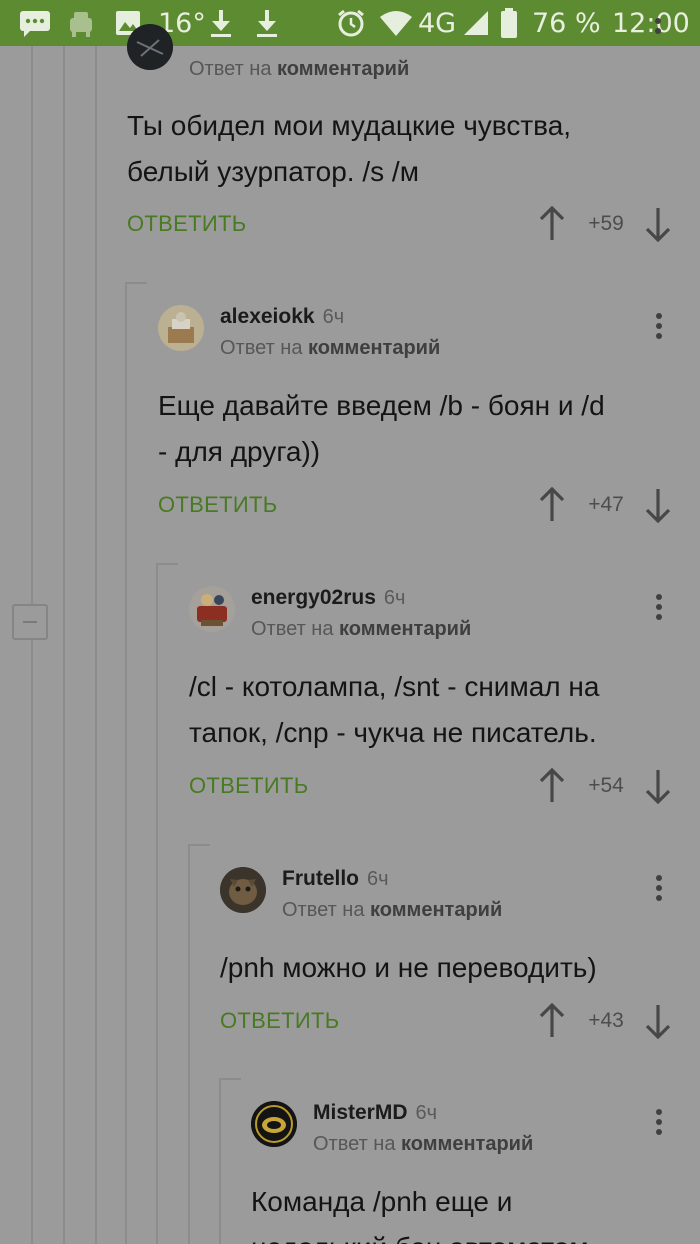  What do you see at coordinates (375, 1113) in the screenshot?
I see `author-name: MisterMD 6ч` at bounding box center [375, 1113].